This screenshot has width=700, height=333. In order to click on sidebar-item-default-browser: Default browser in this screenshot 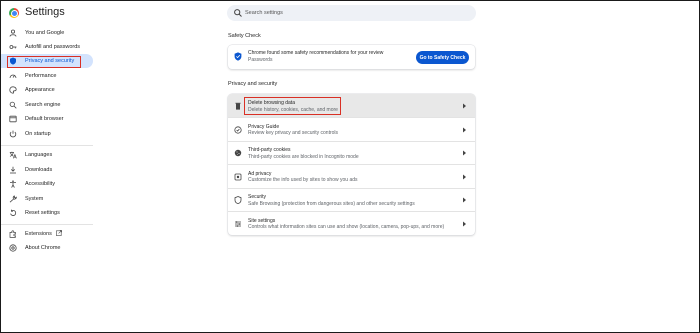, I will do `click(47, 119)`.